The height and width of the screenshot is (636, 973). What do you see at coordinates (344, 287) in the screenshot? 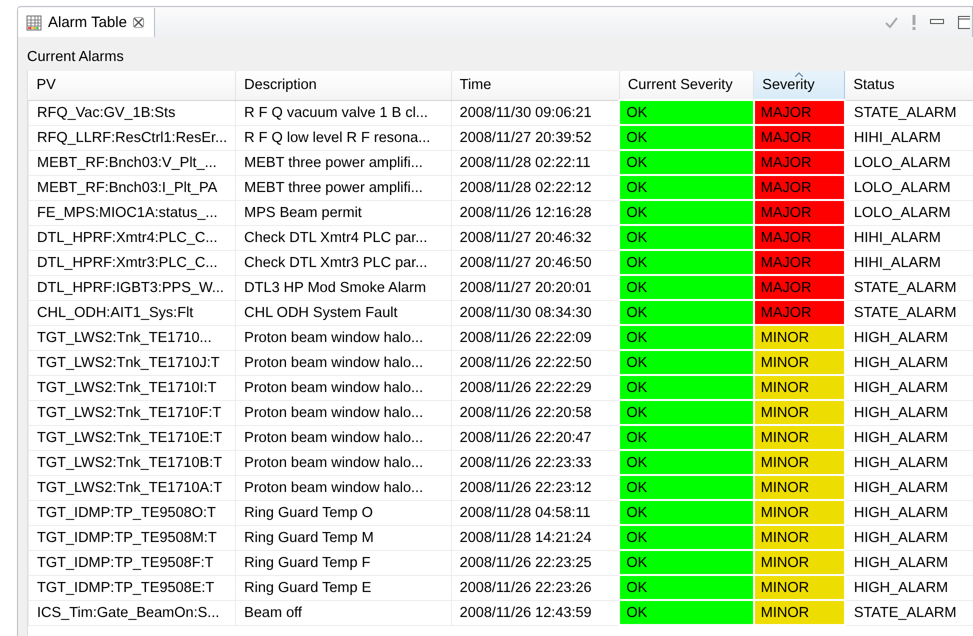
I see `table-cell: DTL3 HP Mod Smoke Alarm` at bounding box center [344, 287].